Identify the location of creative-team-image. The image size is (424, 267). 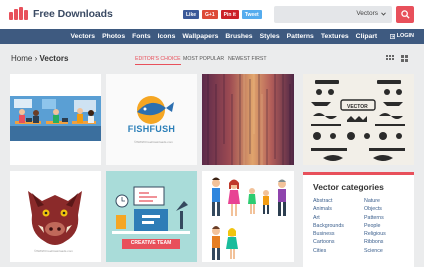
(151, 216).